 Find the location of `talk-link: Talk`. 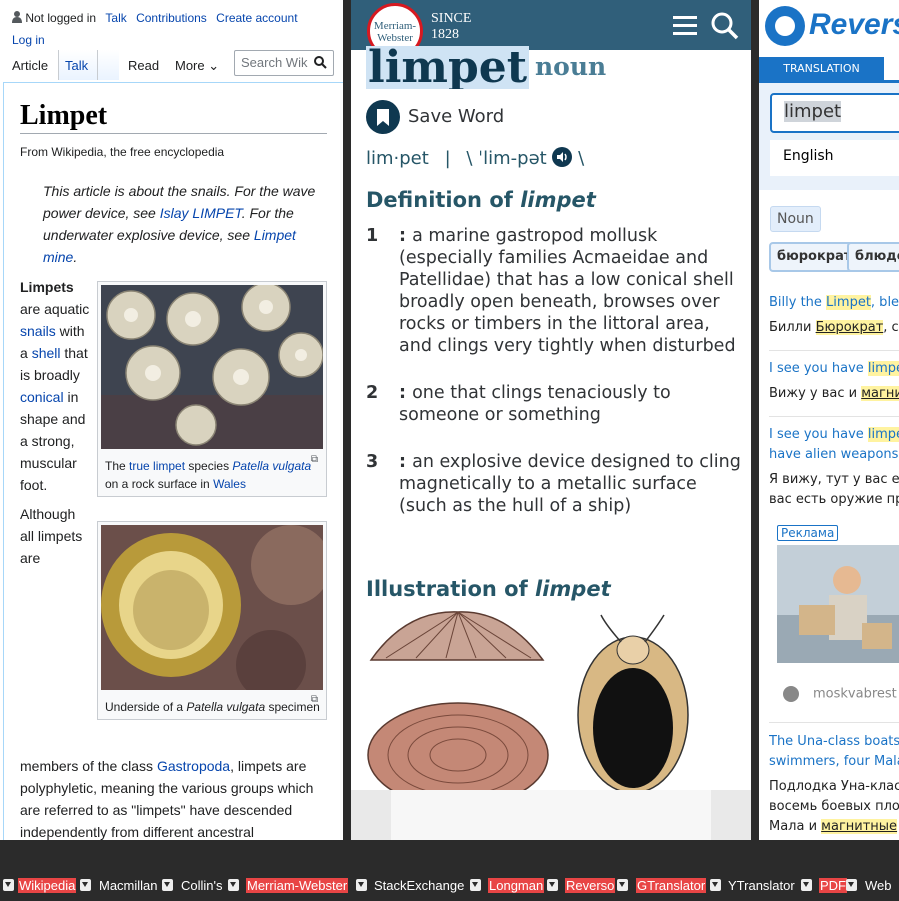

talk-link: Talk is located at coordinates (115, 18).